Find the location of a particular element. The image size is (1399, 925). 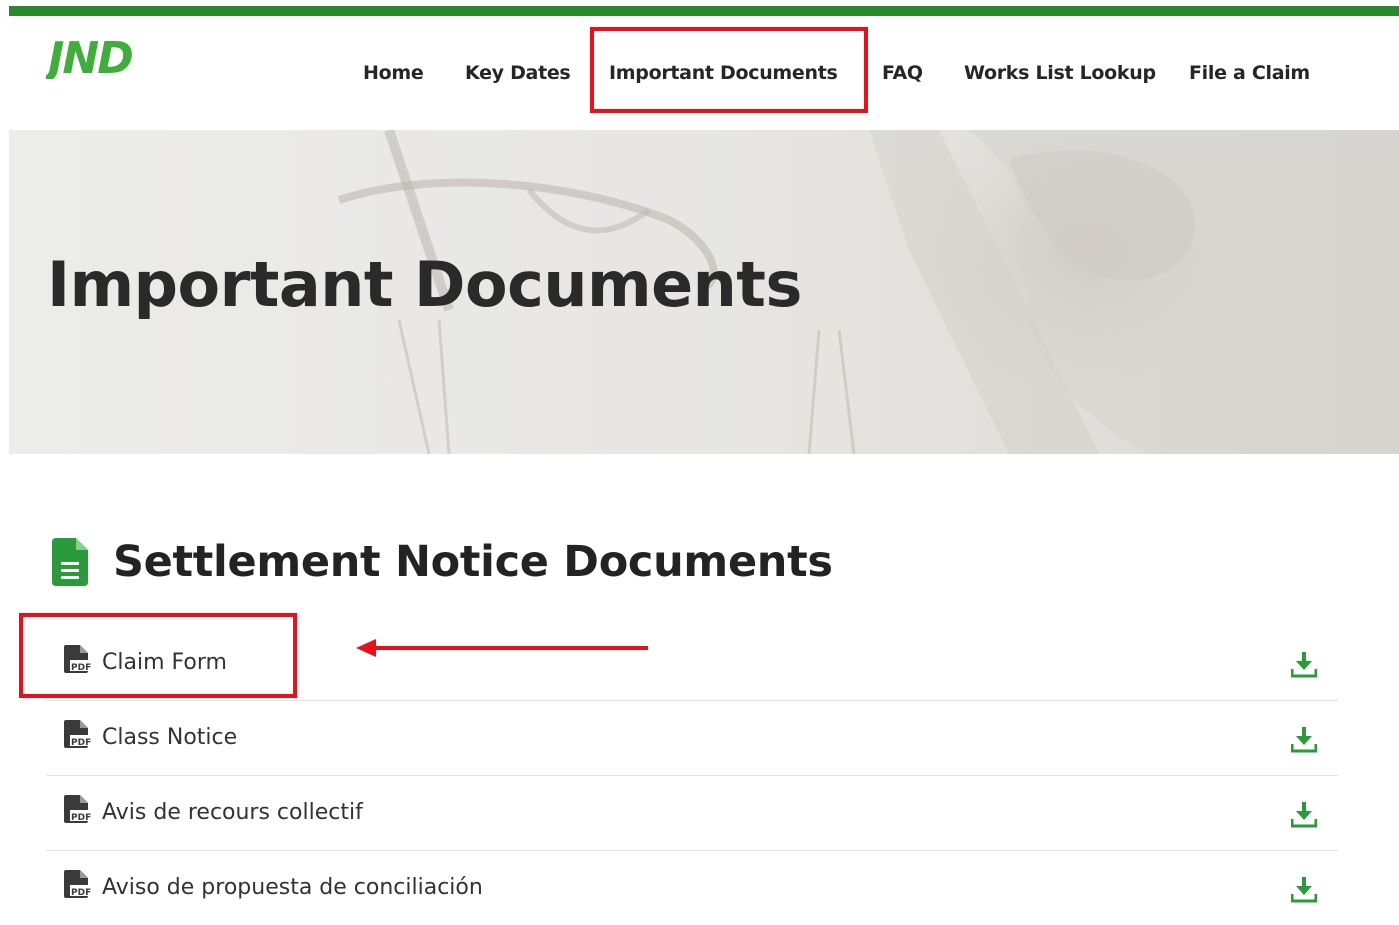

nav-key-dates: Key Dates is located at coordinates (518, 73).